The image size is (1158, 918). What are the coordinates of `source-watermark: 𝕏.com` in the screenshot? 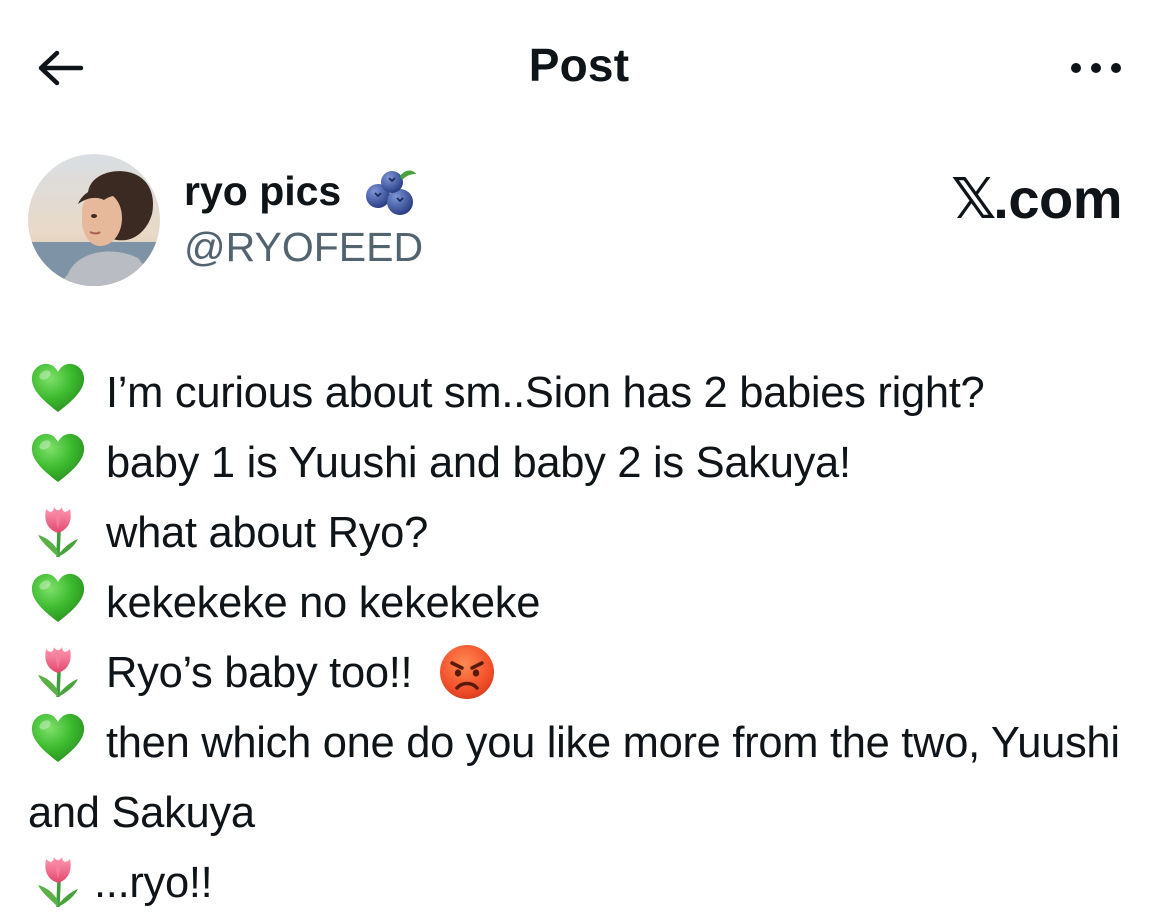 It's located at (1036, 199).